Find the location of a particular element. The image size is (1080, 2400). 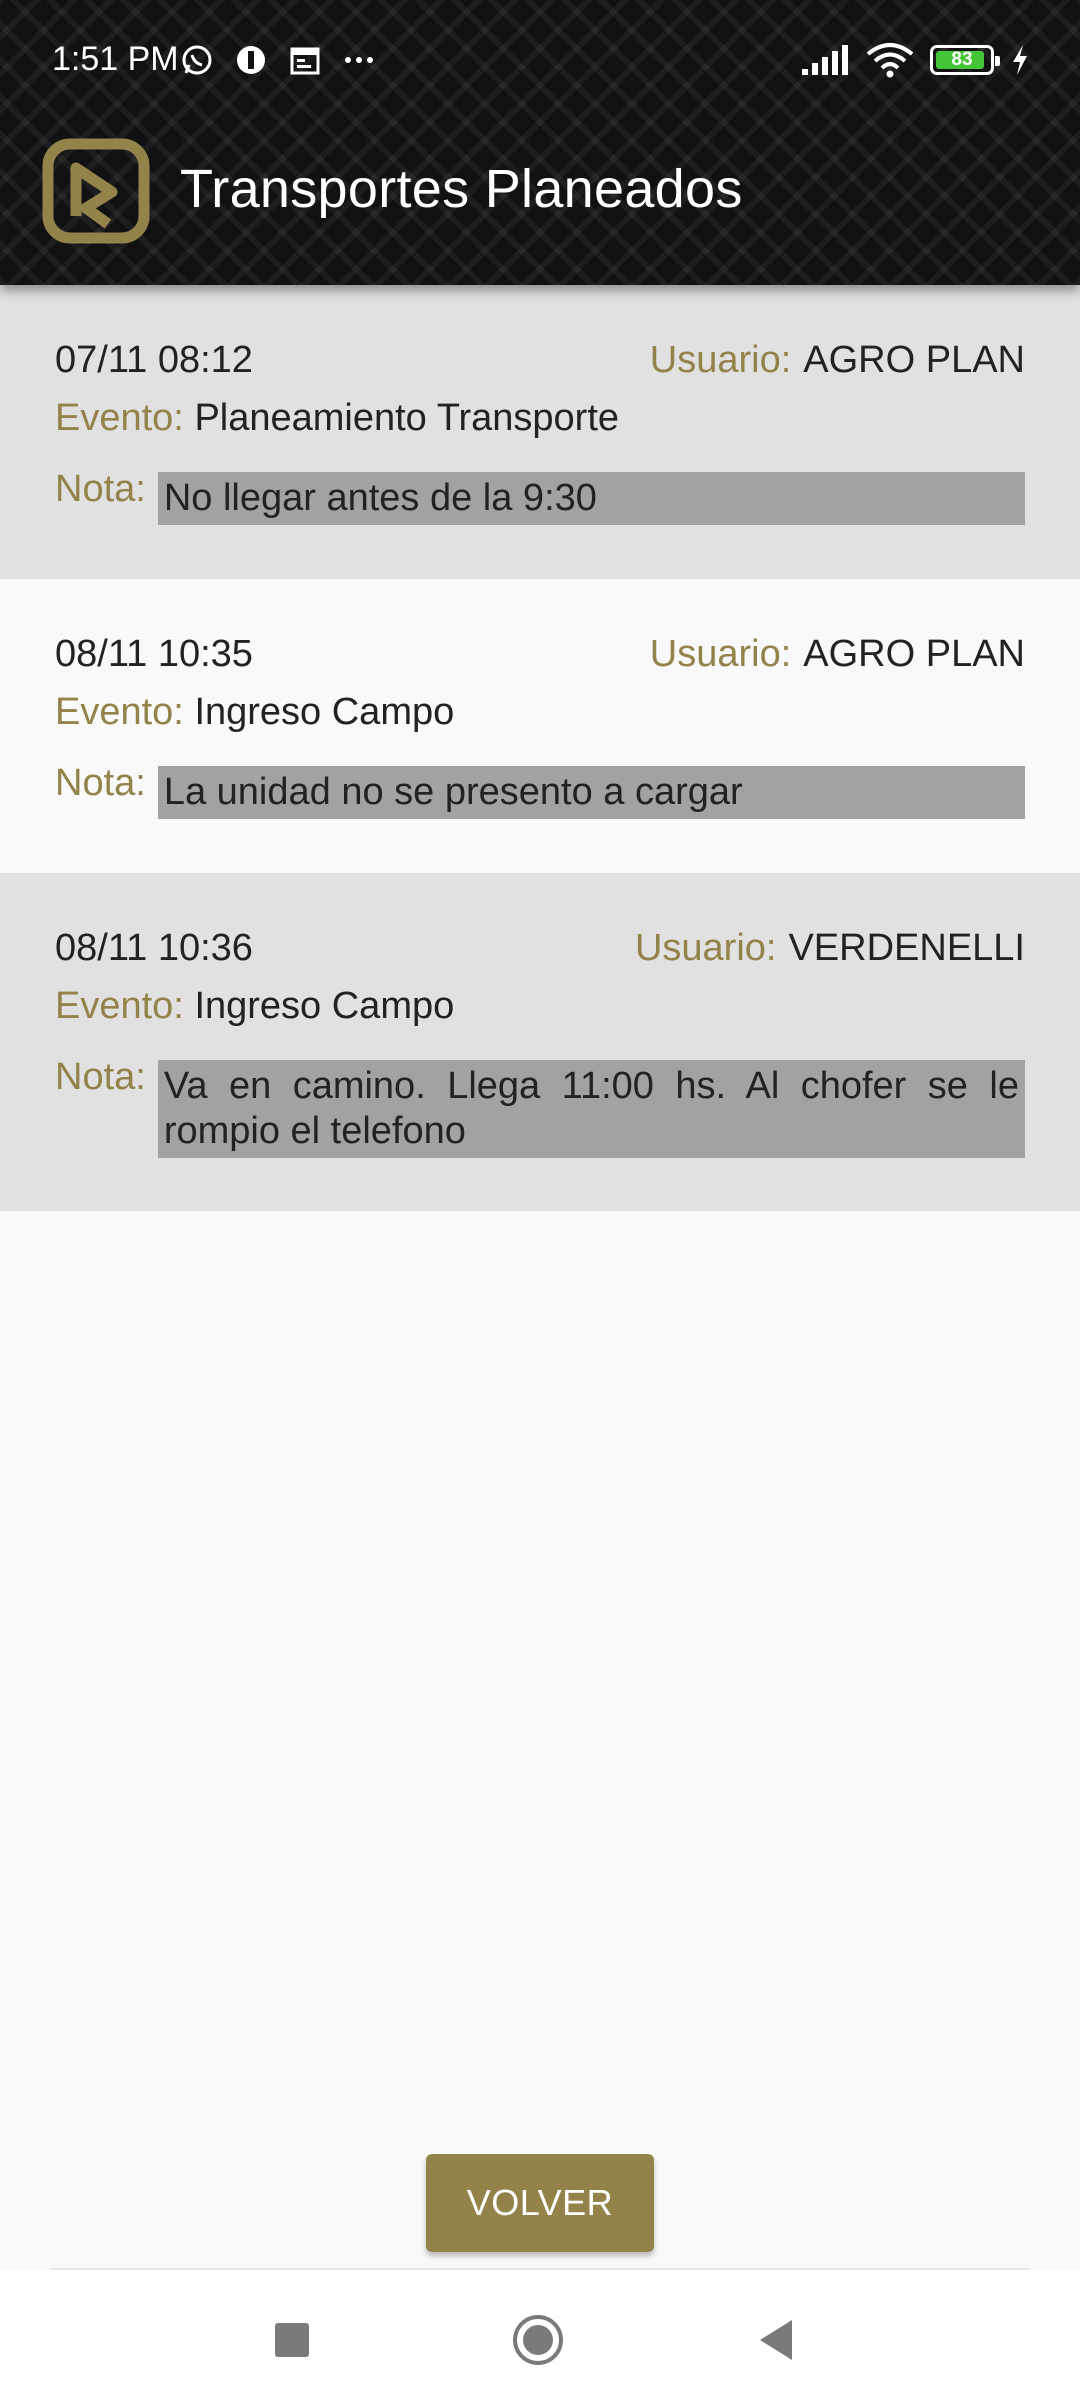

volver-button: VOLVER is located at coordinates (540, 2203).